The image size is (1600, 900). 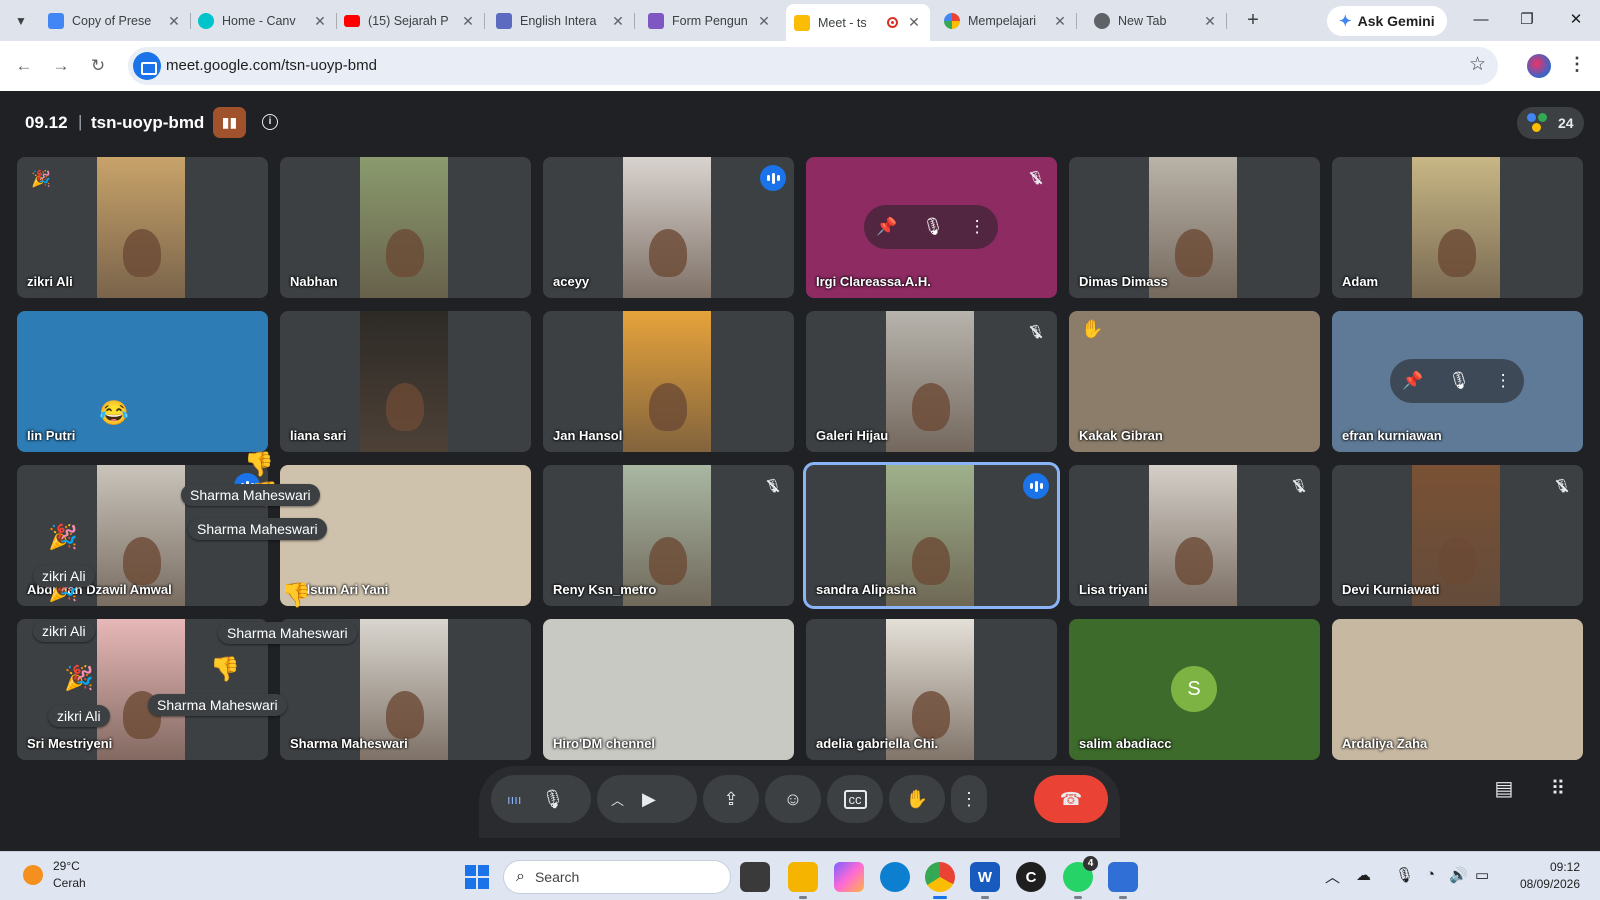 What do you see at coordinates (1457, 535) in the screenshot?
I see `participant-tile: 🎙 Devi Kurniawati` at bounding box center [1457, 535].